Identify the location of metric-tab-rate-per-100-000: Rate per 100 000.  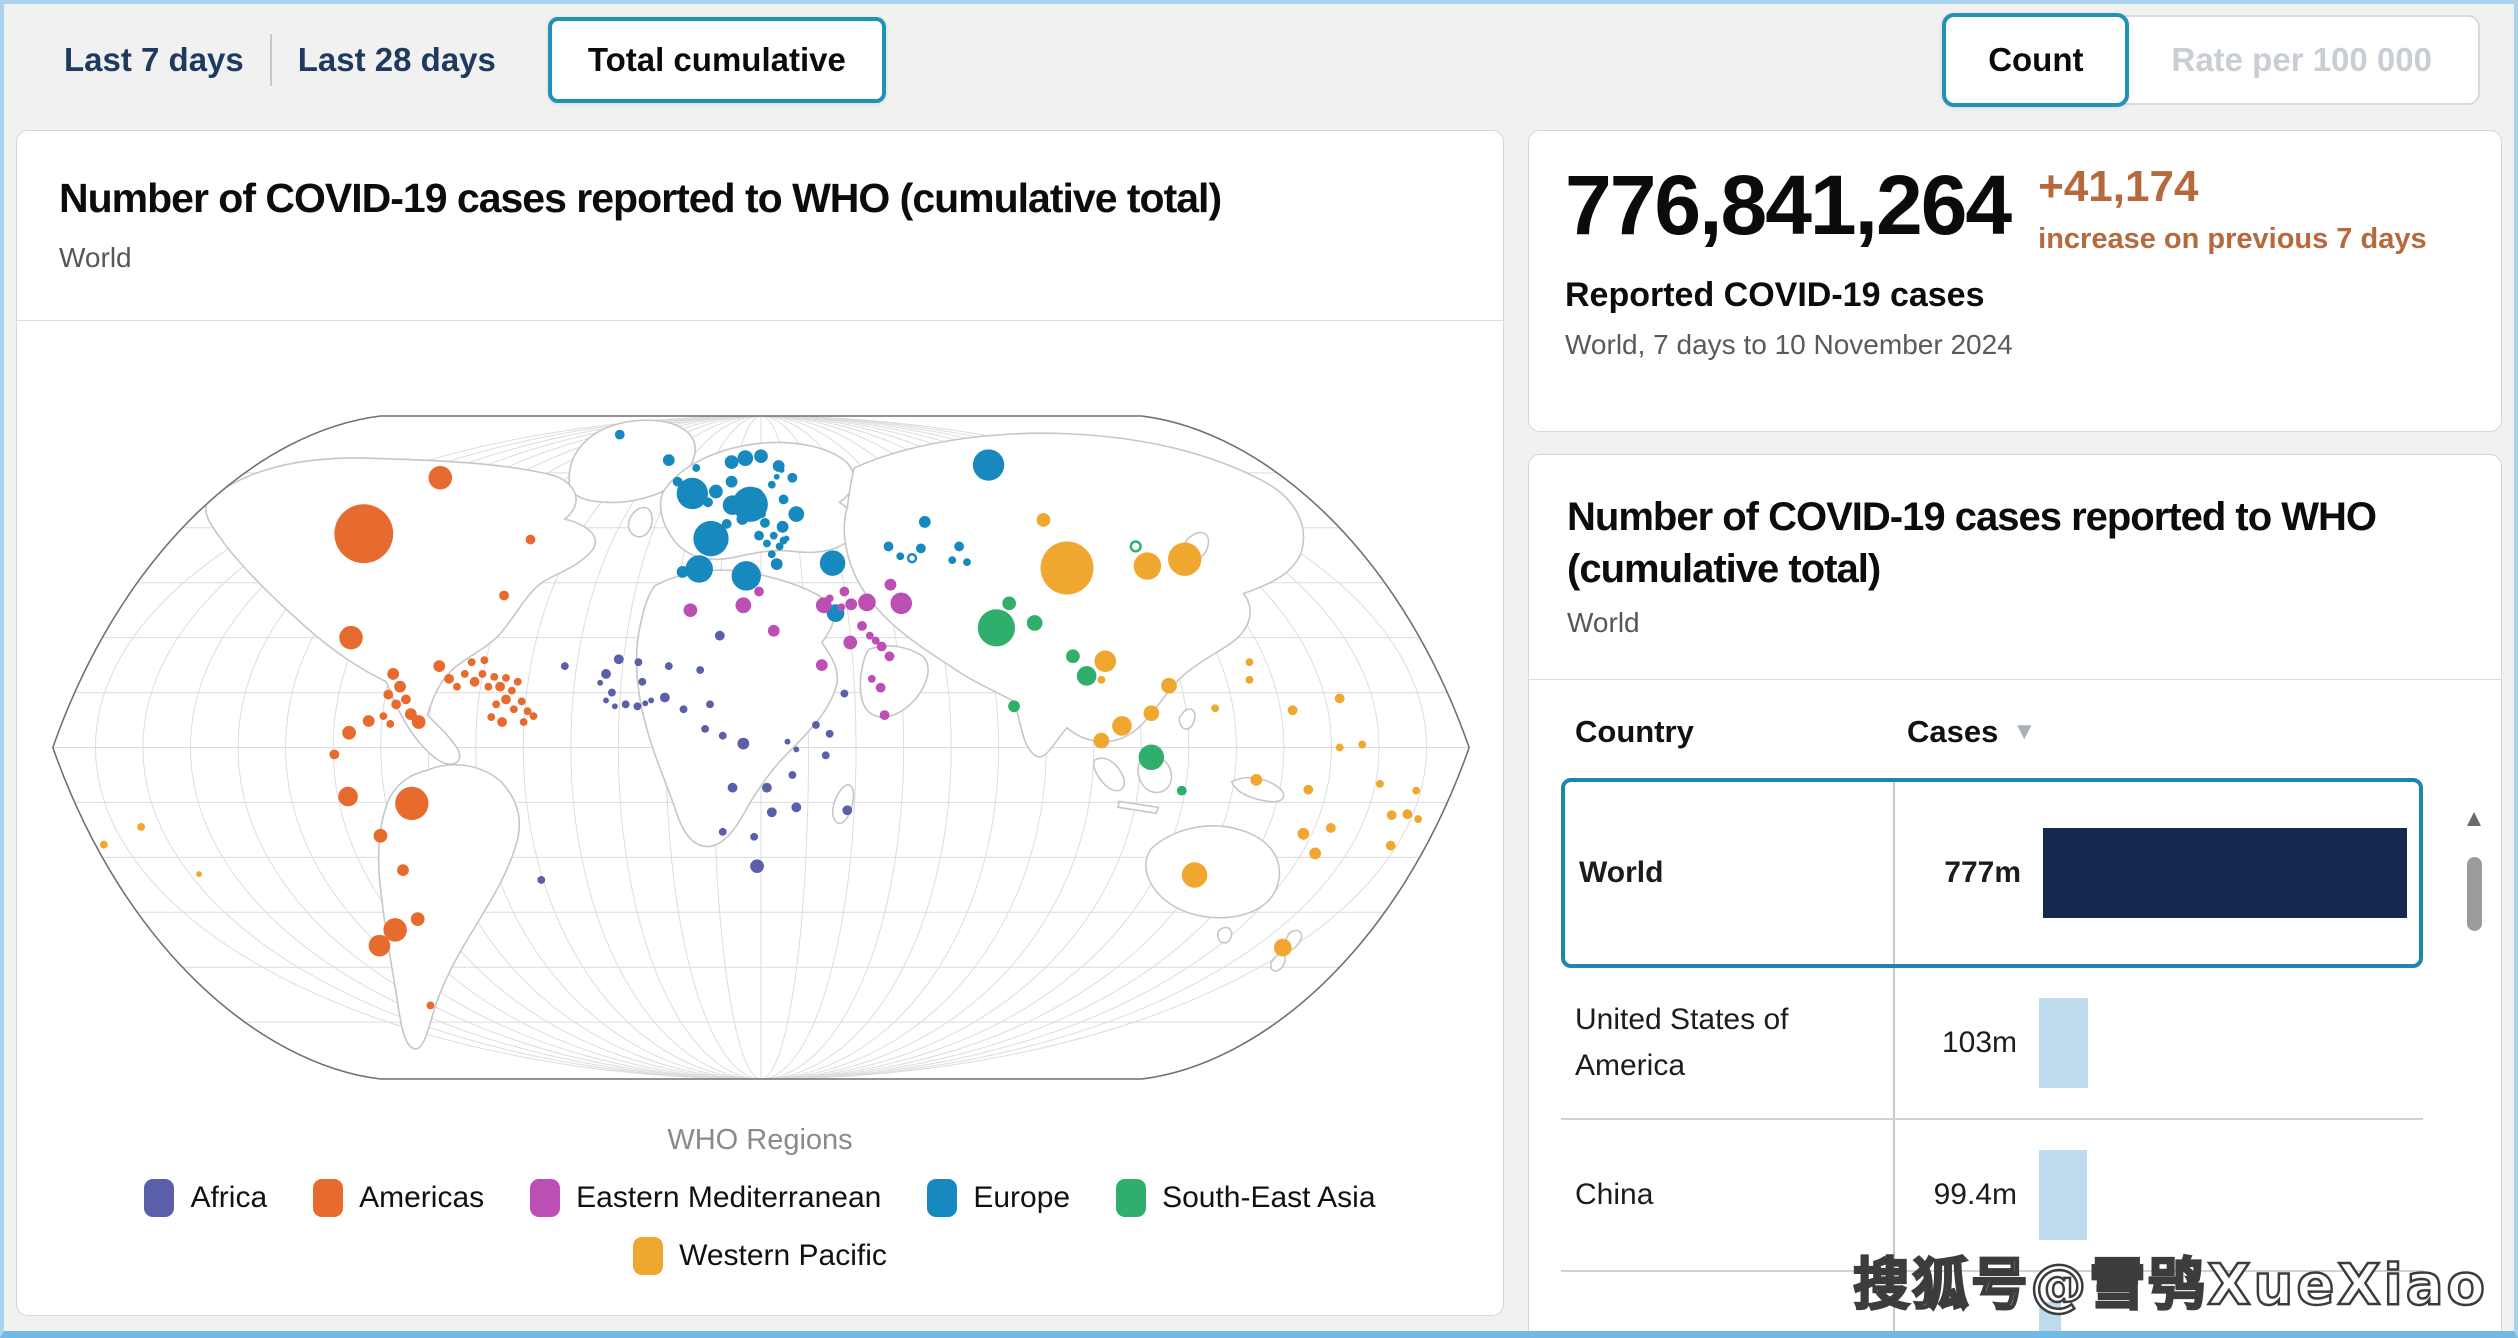
(2301, 60).